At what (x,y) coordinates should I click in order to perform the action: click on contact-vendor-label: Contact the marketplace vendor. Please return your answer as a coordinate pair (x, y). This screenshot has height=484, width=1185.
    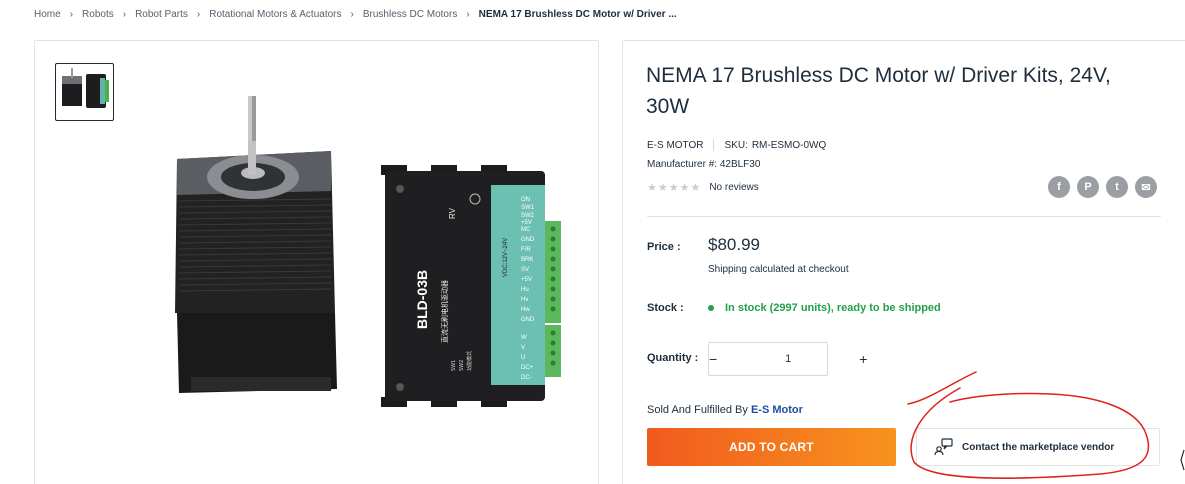
    Looking at the image, I should click on (1038, 447).